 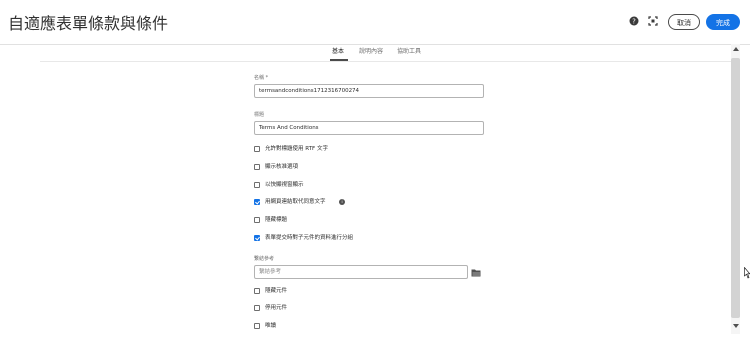 What do you see at coordinates (296, 149) in the screenshot?
I see `checkbox-label: 允許對標題使用 RTF 文字` at bounding box center [296, 149].